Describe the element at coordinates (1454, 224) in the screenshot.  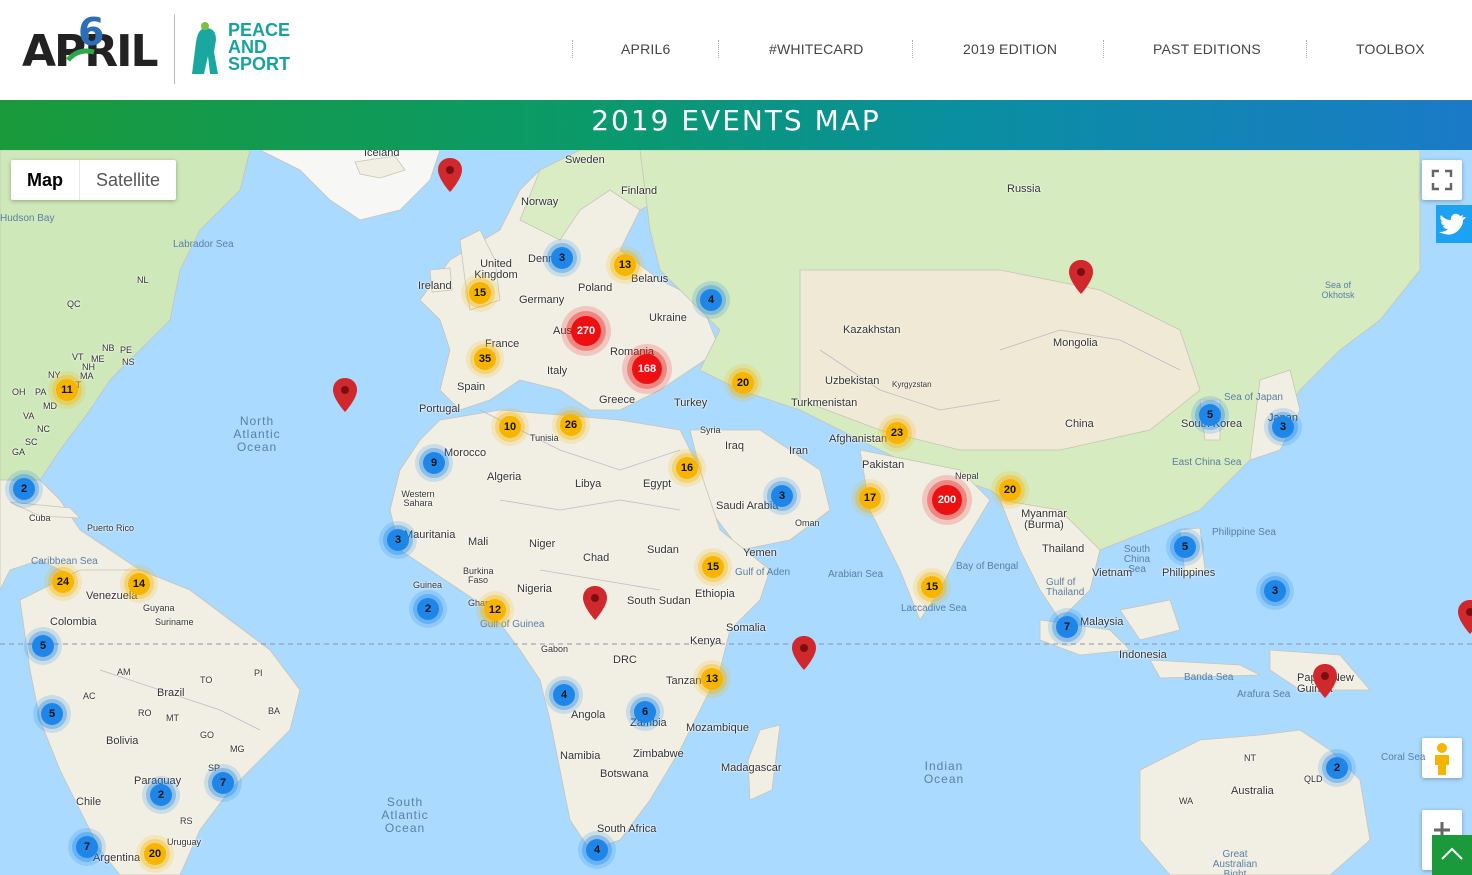
I see `twitter-share-button` at that location.